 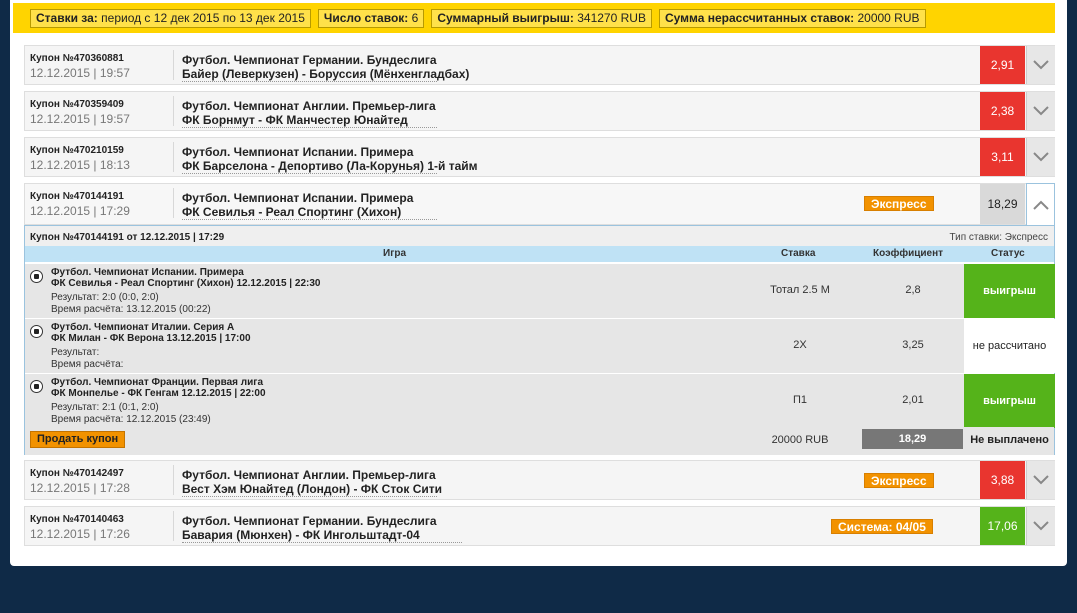 I want to click on summary-count: Число ставок: 6, so click(x=371, y=18).